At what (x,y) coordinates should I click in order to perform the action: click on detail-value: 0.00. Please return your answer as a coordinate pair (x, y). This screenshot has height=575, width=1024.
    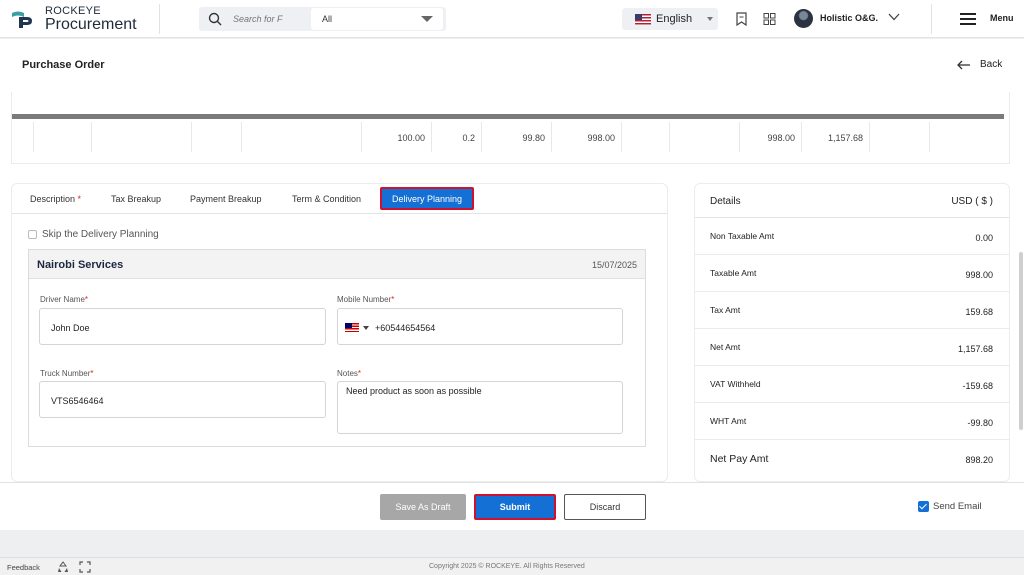
    Looking at the image, I should click on (984, 238).